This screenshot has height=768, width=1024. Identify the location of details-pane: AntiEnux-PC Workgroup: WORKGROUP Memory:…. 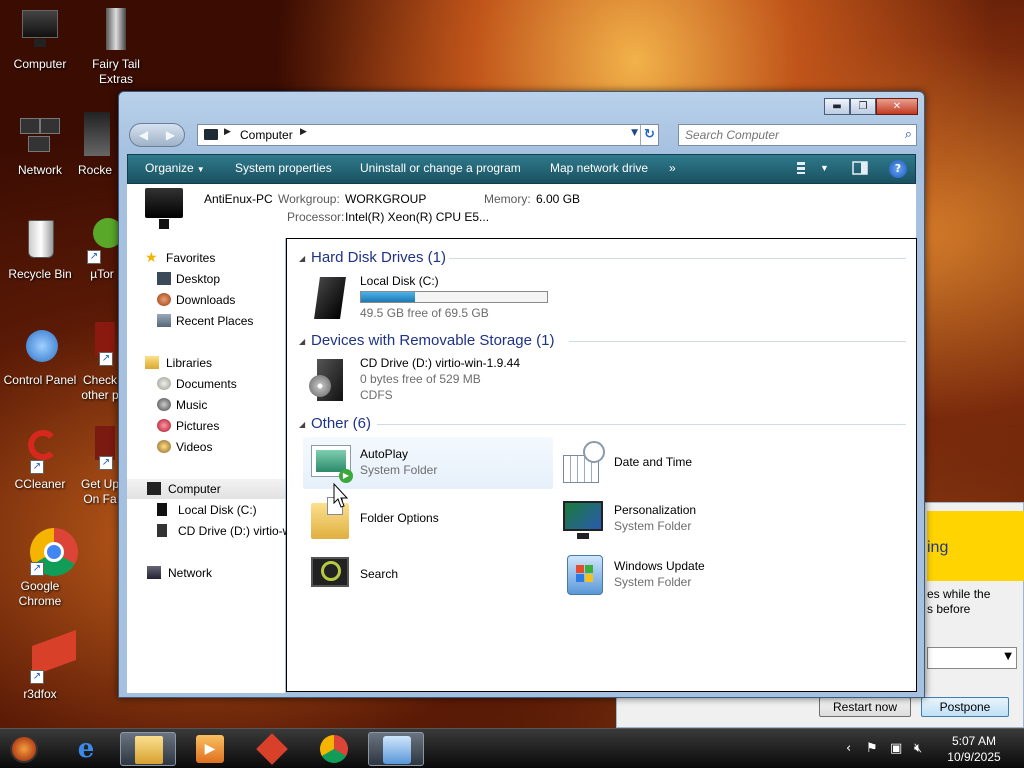
(521, 211).